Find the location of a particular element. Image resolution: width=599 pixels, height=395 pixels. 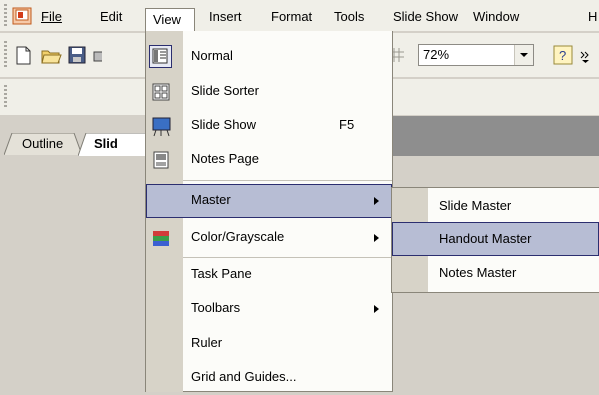

save-icon is located at coordinates (77, 55).